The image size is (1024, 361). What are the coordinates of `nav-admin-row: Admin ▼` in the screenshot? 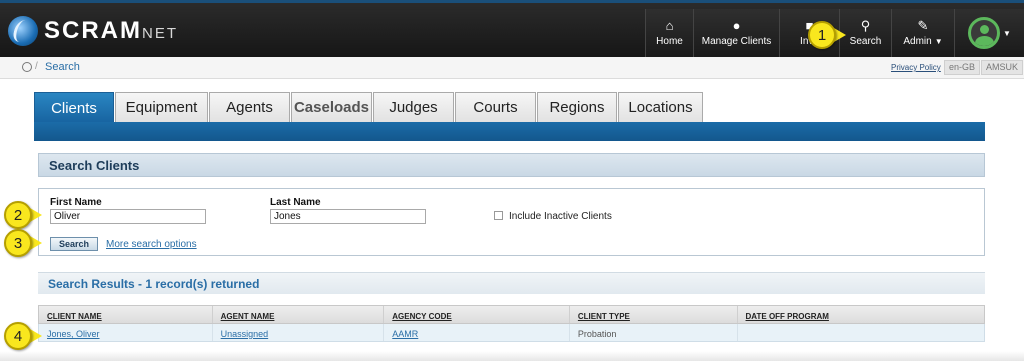 It's located at (922, 41).